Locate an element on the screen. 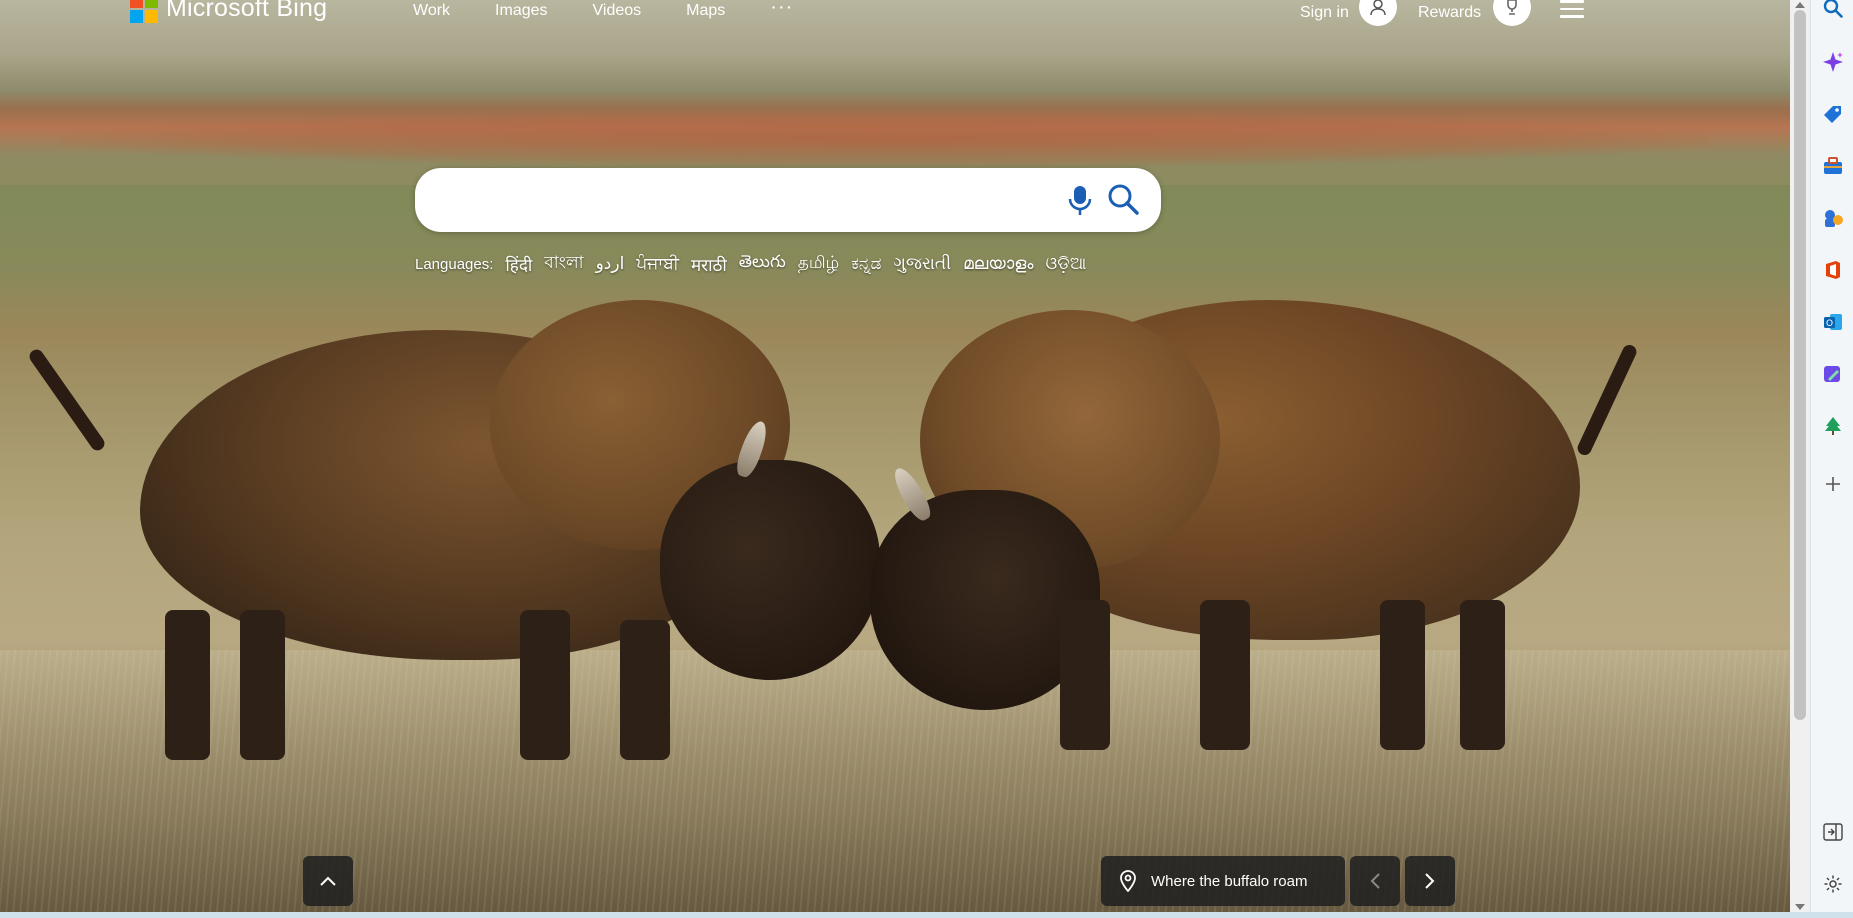 The height and width of the screenshot is (918, 1853). search-box is located at coordinates (788, 200).